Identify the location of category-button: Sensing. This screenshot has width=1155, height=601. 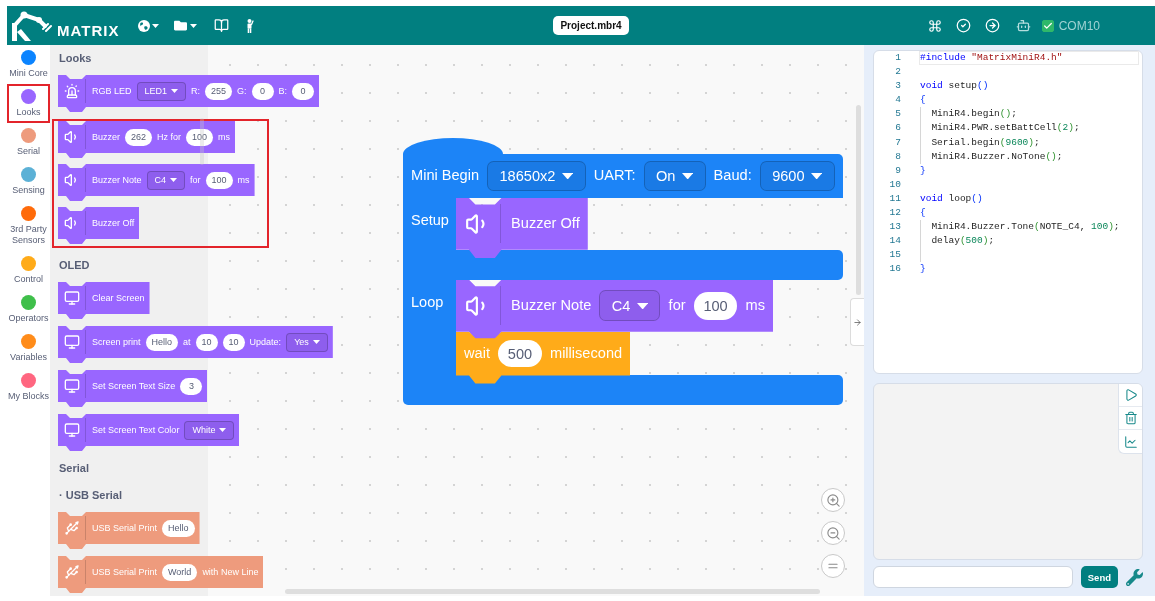
(28, 181).